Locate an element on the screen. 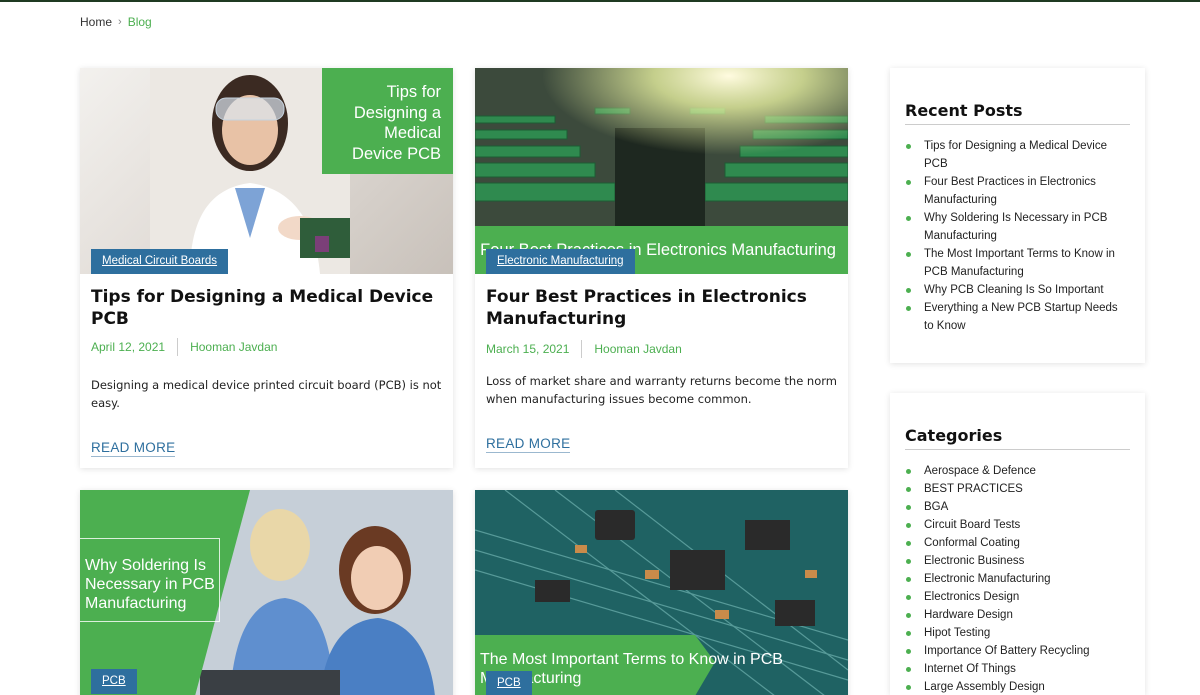 Image resolution: width=1200 pixels, height=695 pixels. breadcrumb-current: Blog is located at coordinates (139, 22).